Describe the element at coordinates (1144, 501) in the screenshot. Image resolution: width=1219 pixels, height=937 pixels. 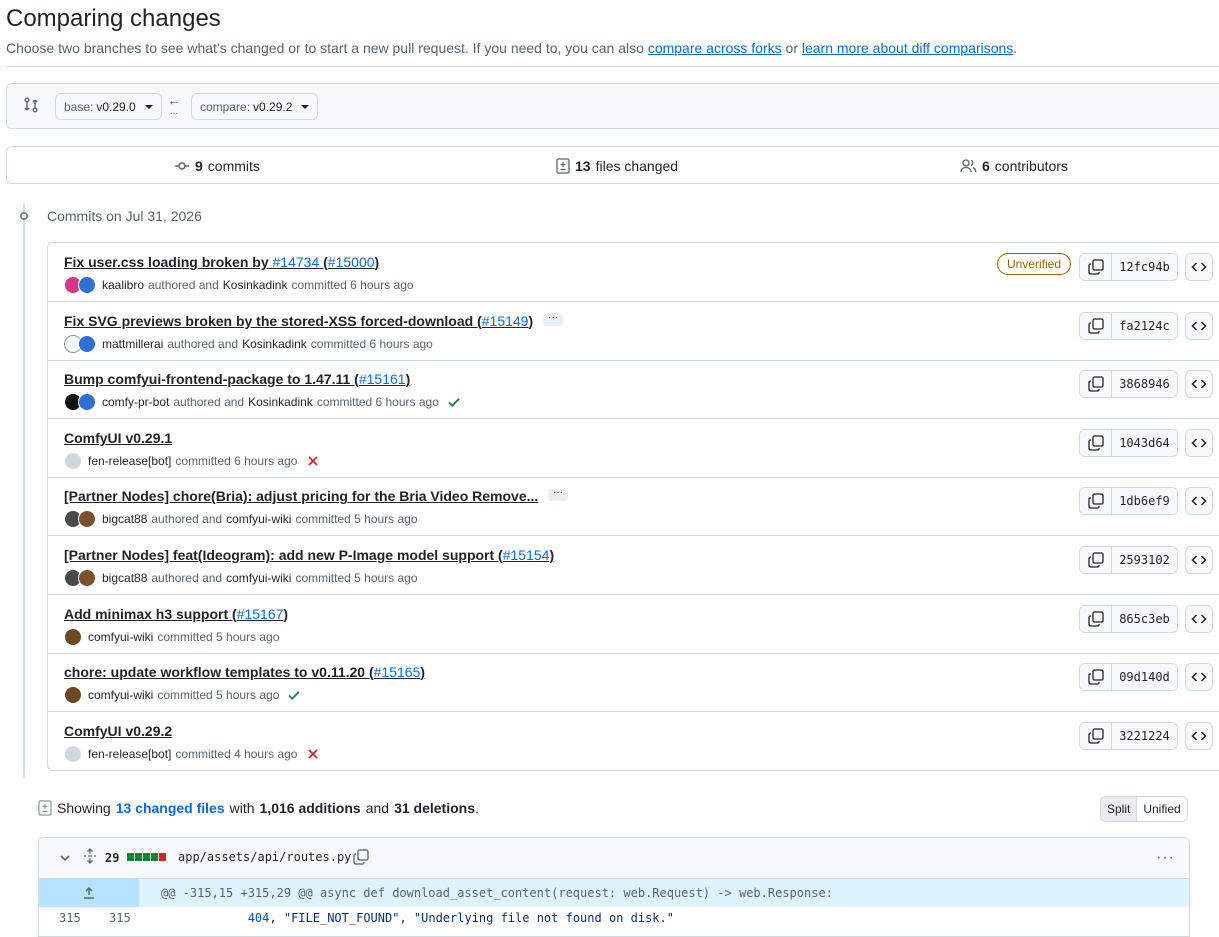
I see `commit-sha-link: 1db6ef9` at that location.